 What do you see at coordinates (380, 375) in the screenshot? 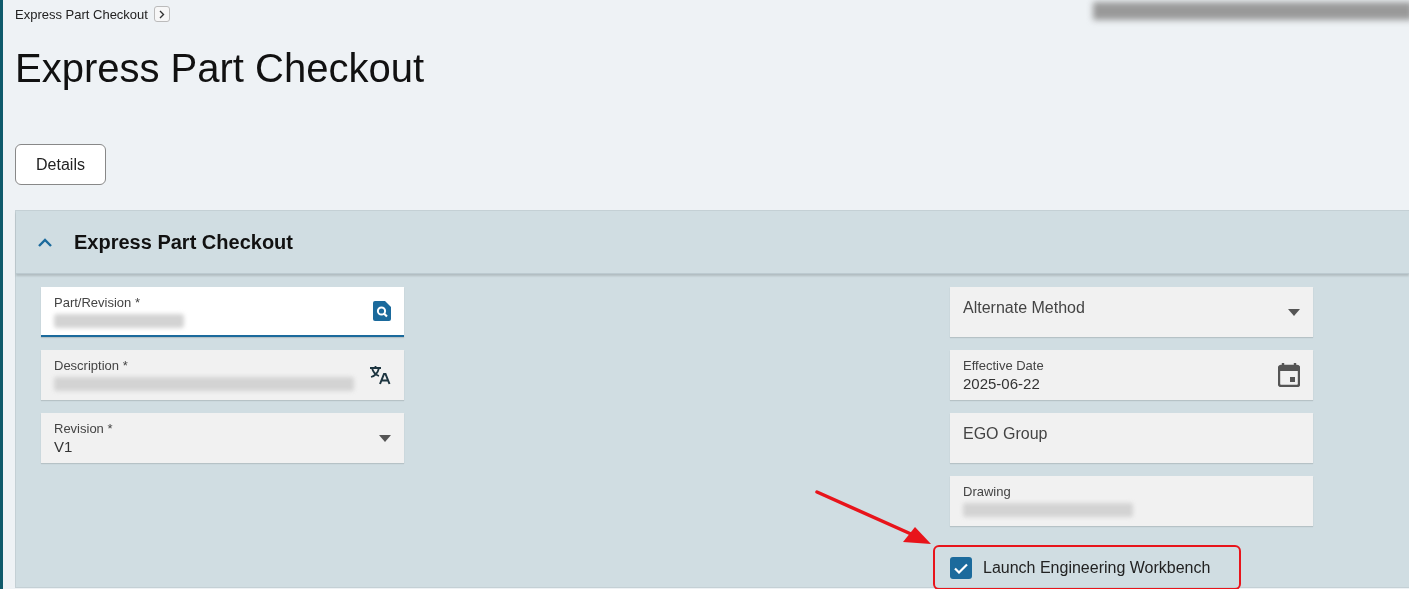
I see `translate-icon` at bounding box center [380, 375].